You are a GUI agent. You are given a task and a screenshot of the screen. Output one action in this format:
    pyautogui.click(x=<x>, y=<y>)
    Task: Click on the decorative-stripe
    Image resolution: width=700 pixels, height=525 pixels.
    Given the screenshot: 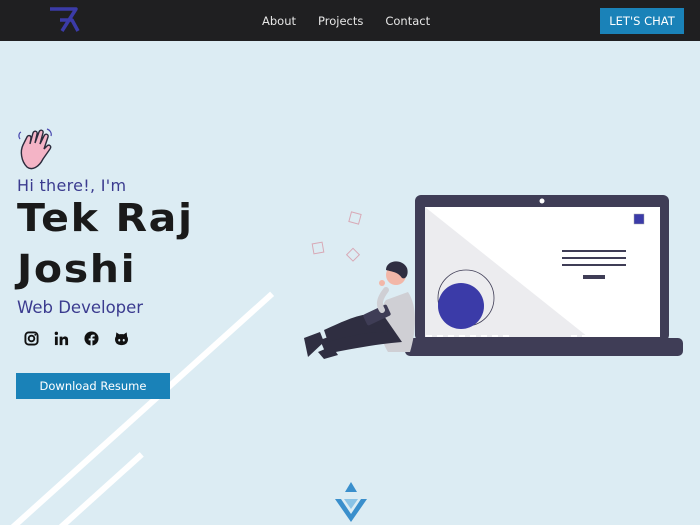 What is the action you would take?
    pyautogui.click(x=100, y=488)
    